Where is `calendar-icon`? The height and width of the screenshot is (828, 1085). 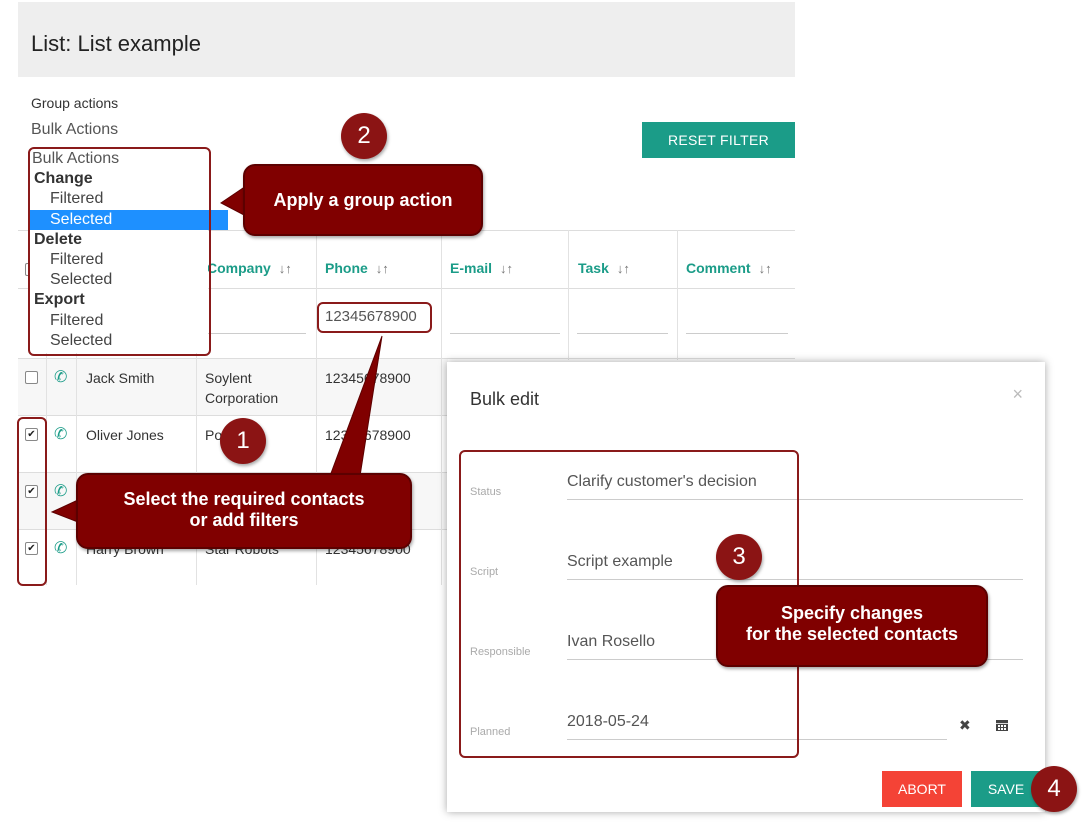
calendar-icon is located at coordinates (1002, 725).